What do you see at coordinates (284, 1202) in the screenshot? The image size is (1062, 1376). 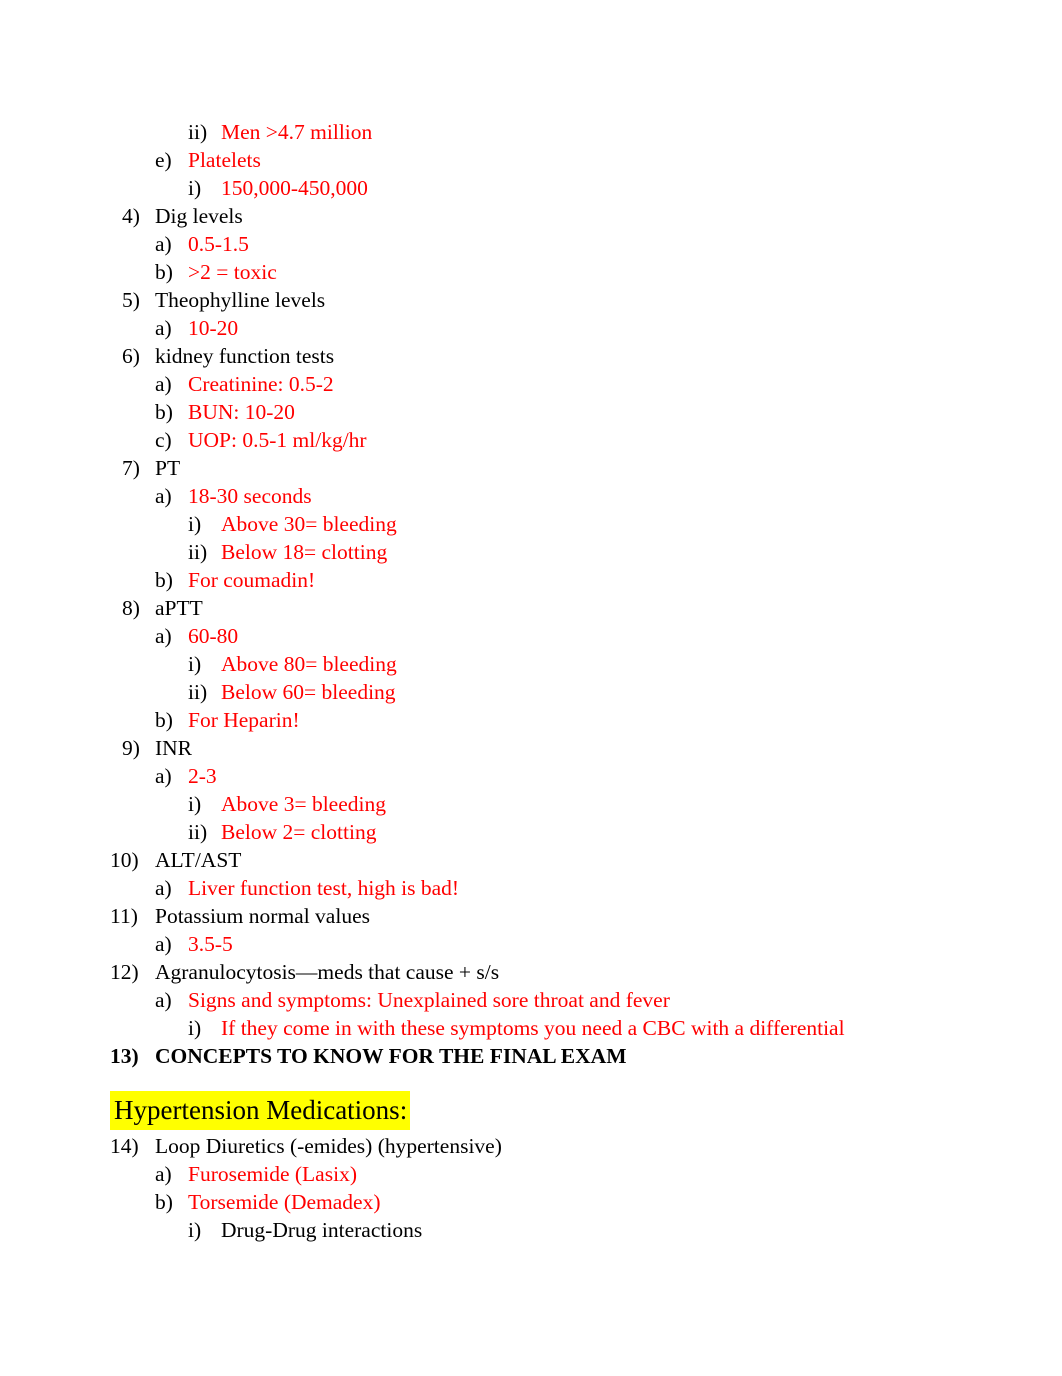 I see `outline-item-text: Torsemide (Demadex)` at bounding box center [284, 1202].